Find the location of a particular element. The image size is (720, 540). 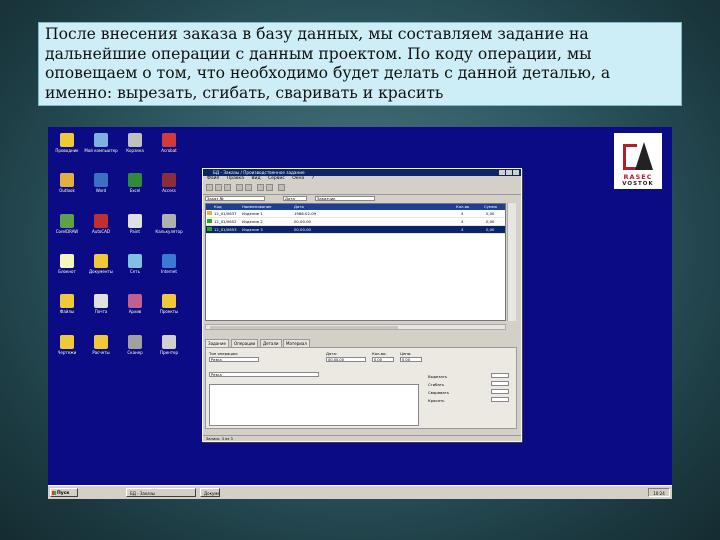

filter-icon is located at coordinates (260, 187).